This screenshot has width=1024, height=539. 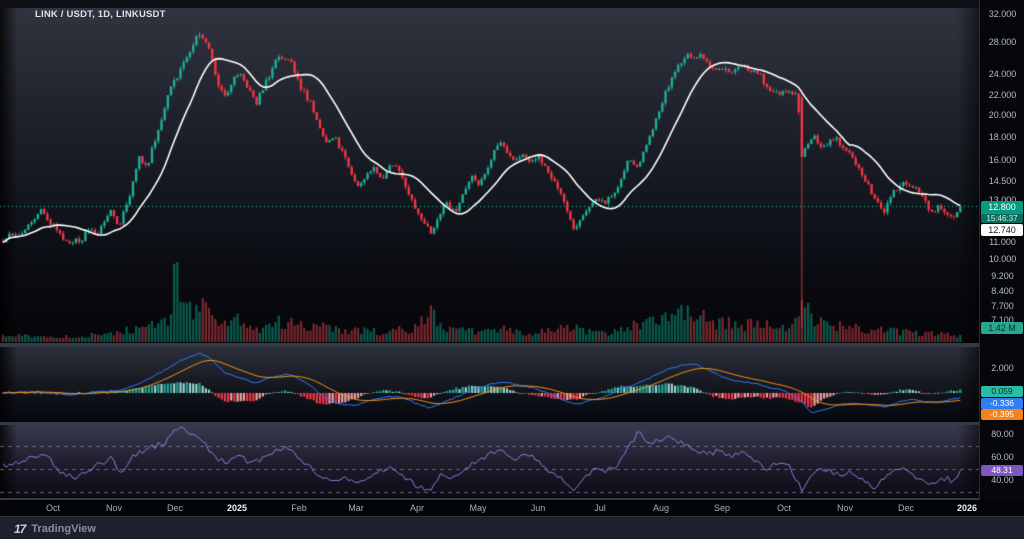 I want to click on time-axis-year-label: 2026, so click(x=967, y=508).